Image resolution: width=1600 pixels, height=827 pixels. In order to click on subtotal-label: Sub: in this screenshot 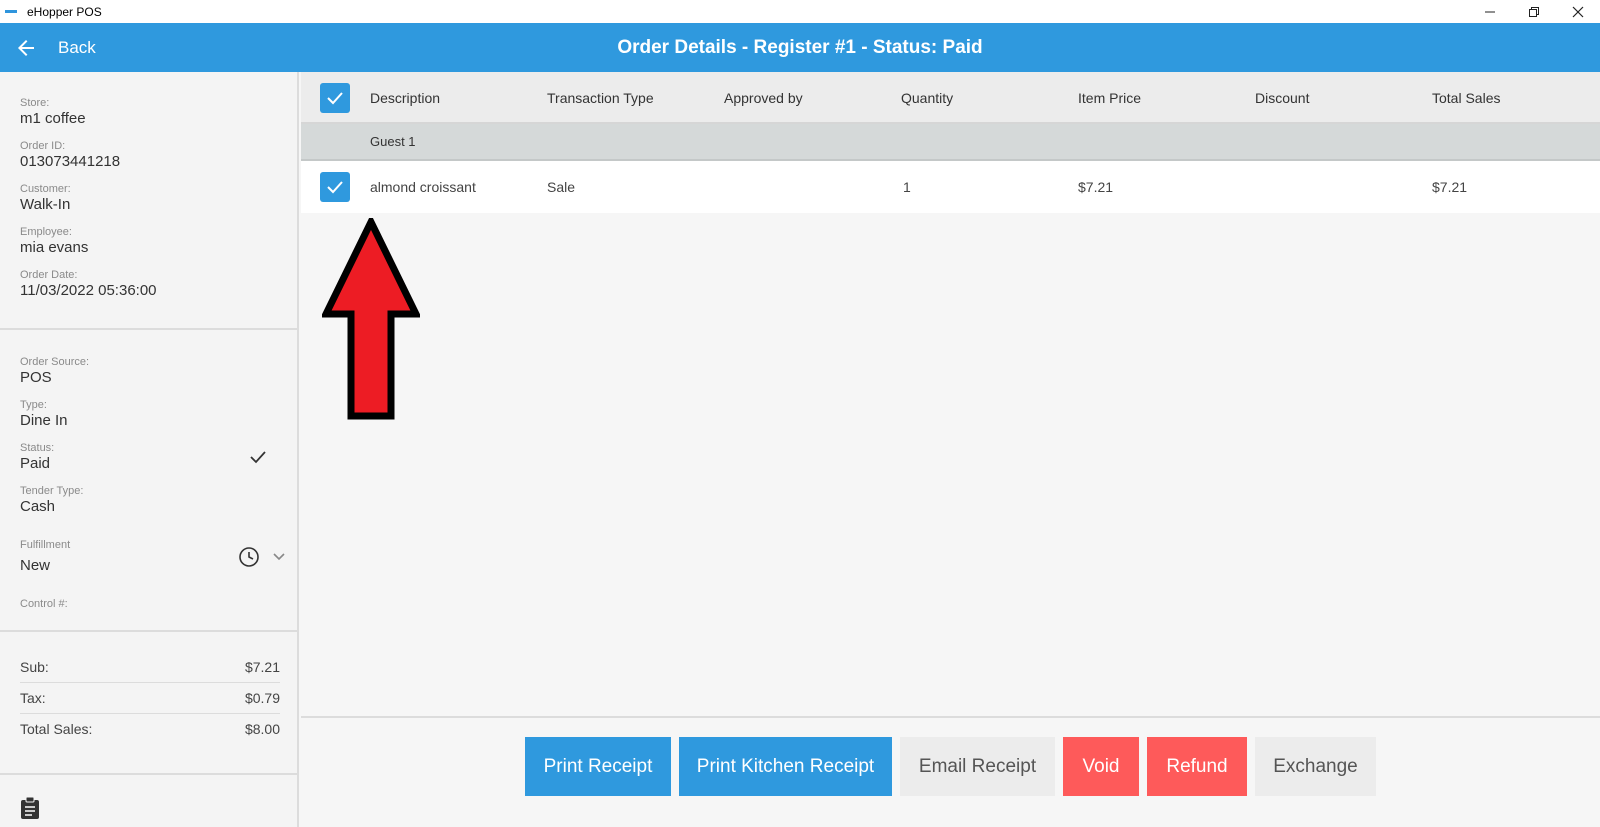, I will do `click(34, 667)`.